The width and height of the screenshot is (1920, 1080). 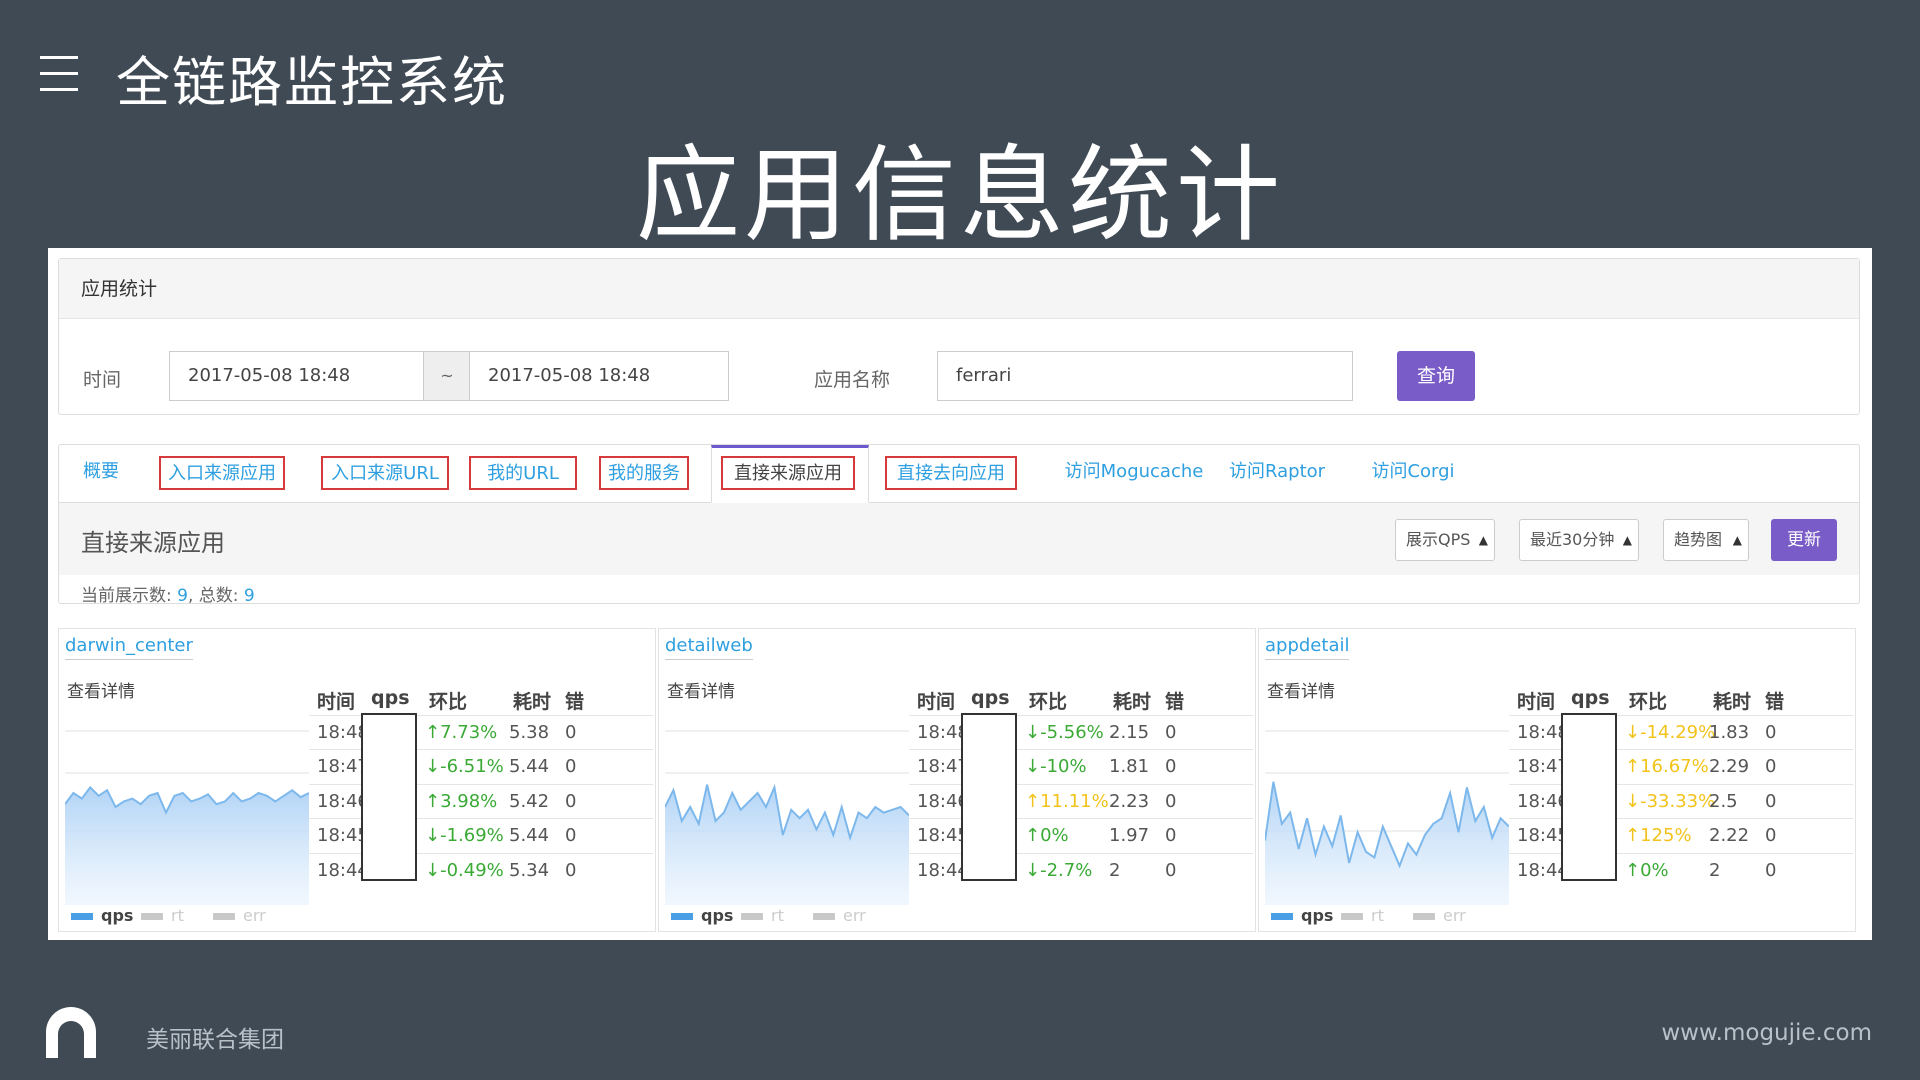 What do you see at coordinates (1804, 540) in the screenshot?
I see `update-button: 更新` at bounding box center [1804, 540].